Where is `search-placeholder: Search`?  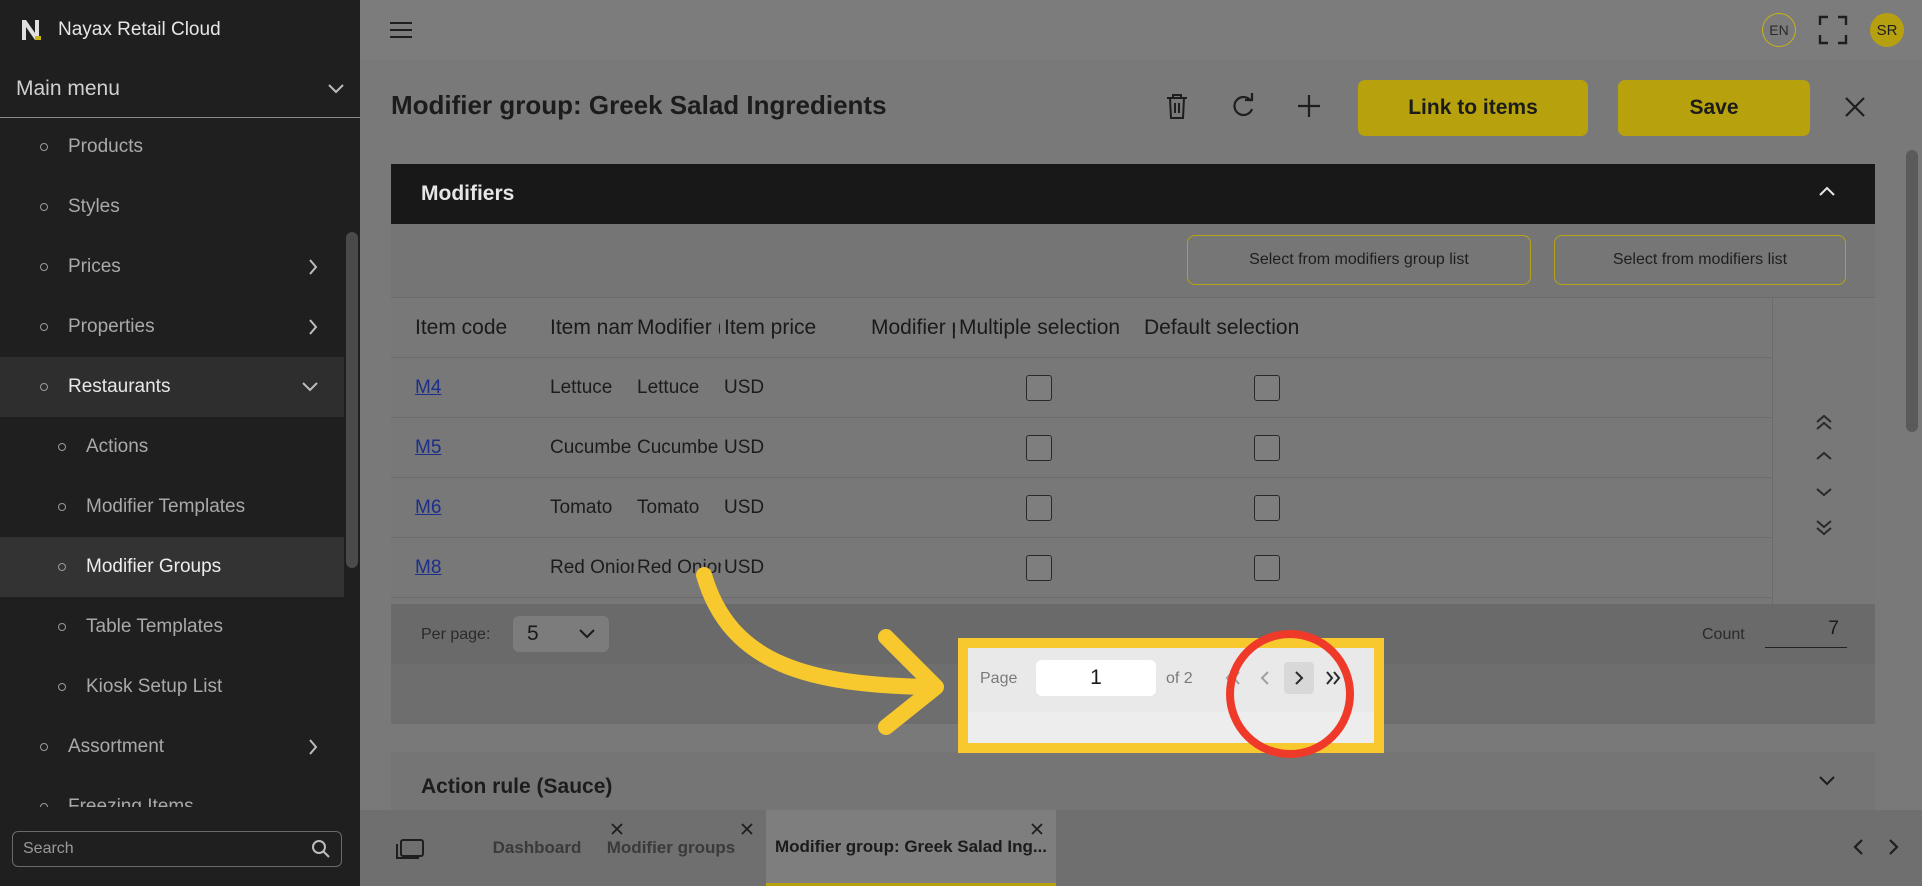
search-placeholder: Search is located at coordinates (48, 848).